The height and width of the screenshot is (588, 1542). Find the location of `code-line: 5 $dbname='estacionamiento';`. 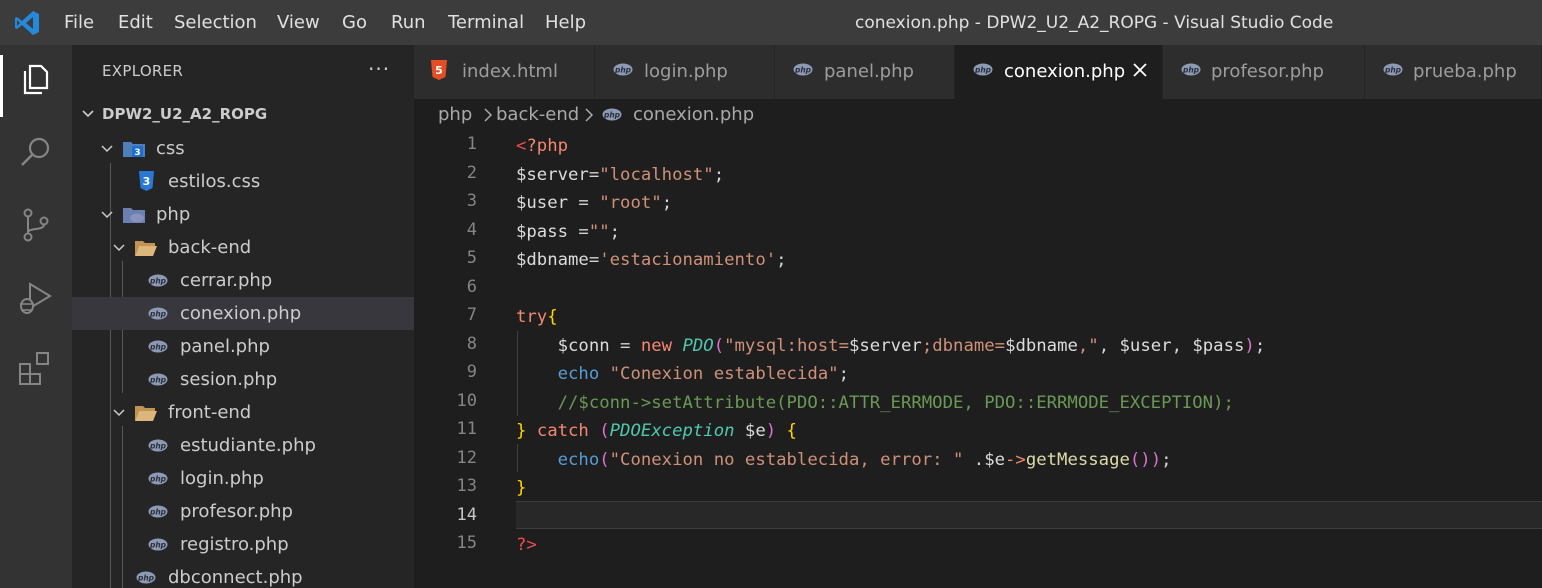

code-line: 5 $dbname='estacionamiento'; is located at coordinates (978, 260).